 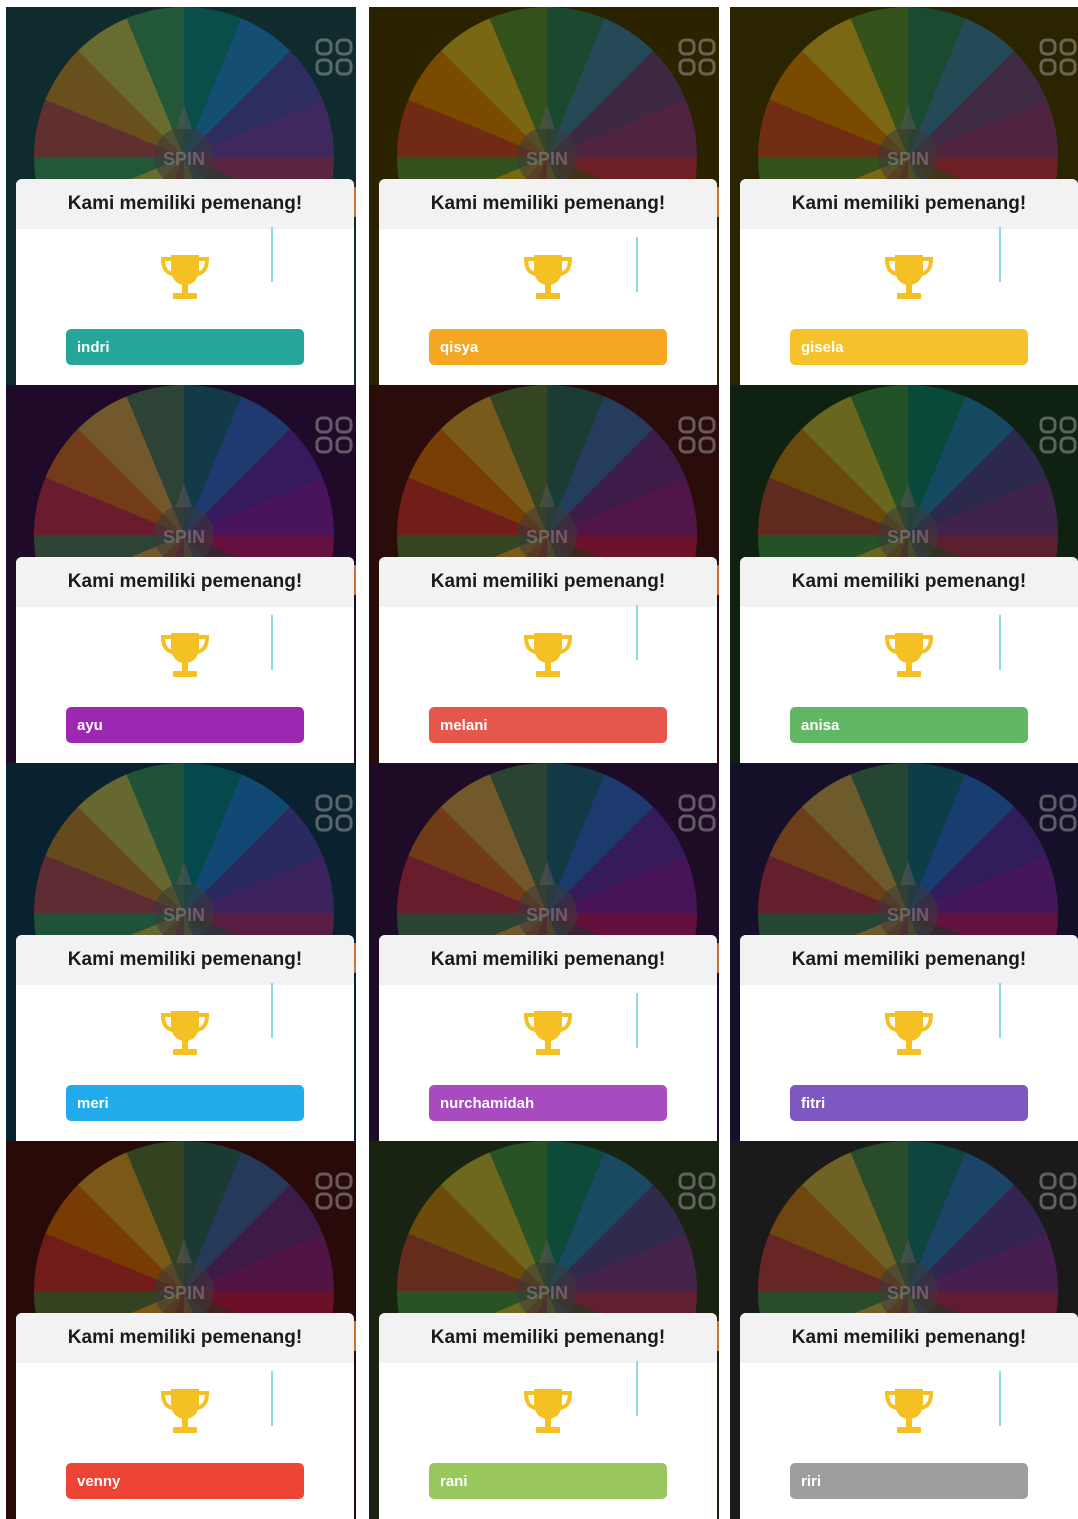 I want to click on winner-name: riri, so click(x=909, y=1481).